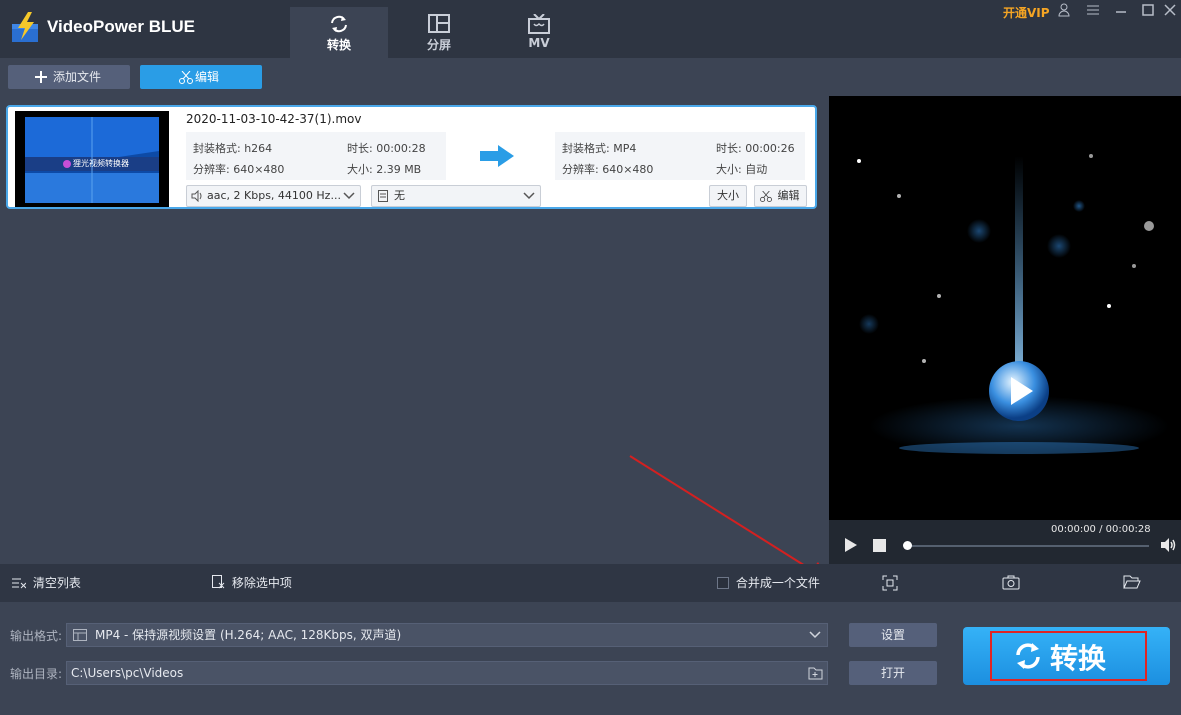 This screenshot has height=715, width=1181. What do you see at coordinates (36, 674) in the screenshot?
I see `output-dir-label: 输出目录:` at bounding box center [36, 674].